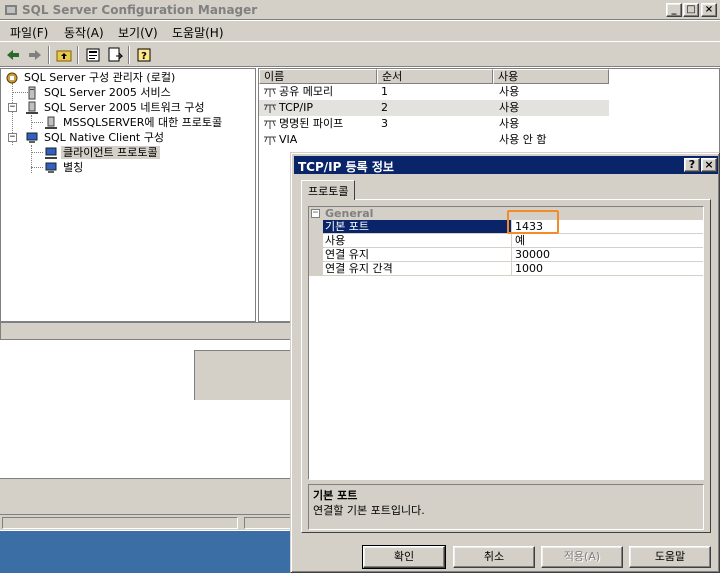 The image size is (720, 573). Describe the element at coordinates (360, 31) in the screenshot. I see `menu-bar: 파일(F) 동작(A) 보기(V) 도움말(H)` at that location.